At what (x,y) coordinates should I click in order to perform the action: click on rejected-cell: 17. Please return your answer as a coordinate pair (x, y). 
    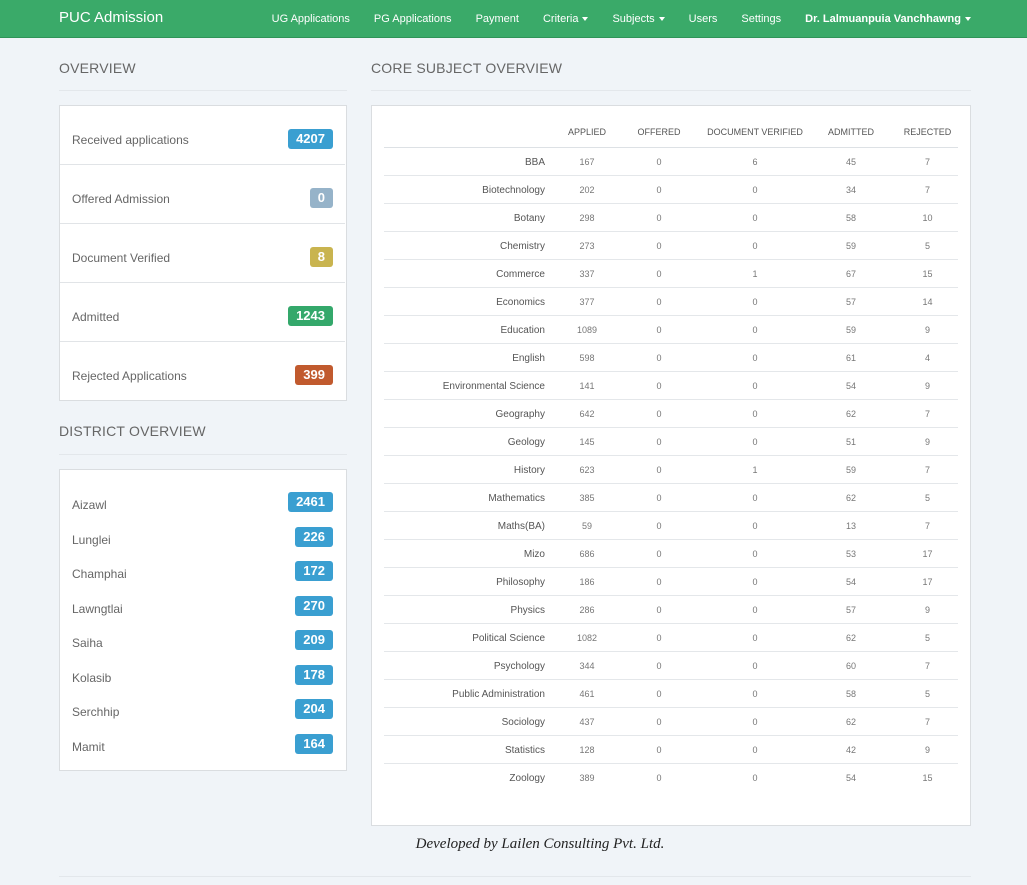
    Looking at the image, I should click on (927, 553).